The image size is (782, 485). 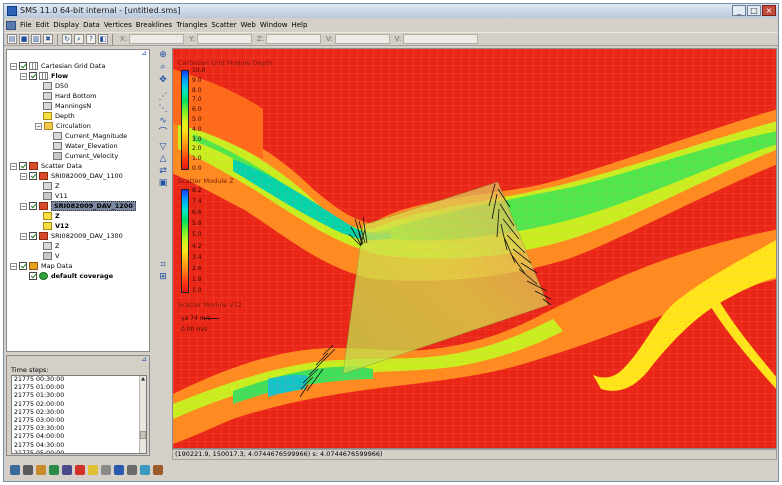 I want to click on tree-default-coverage: default coverage, so click(x=71, y=276).